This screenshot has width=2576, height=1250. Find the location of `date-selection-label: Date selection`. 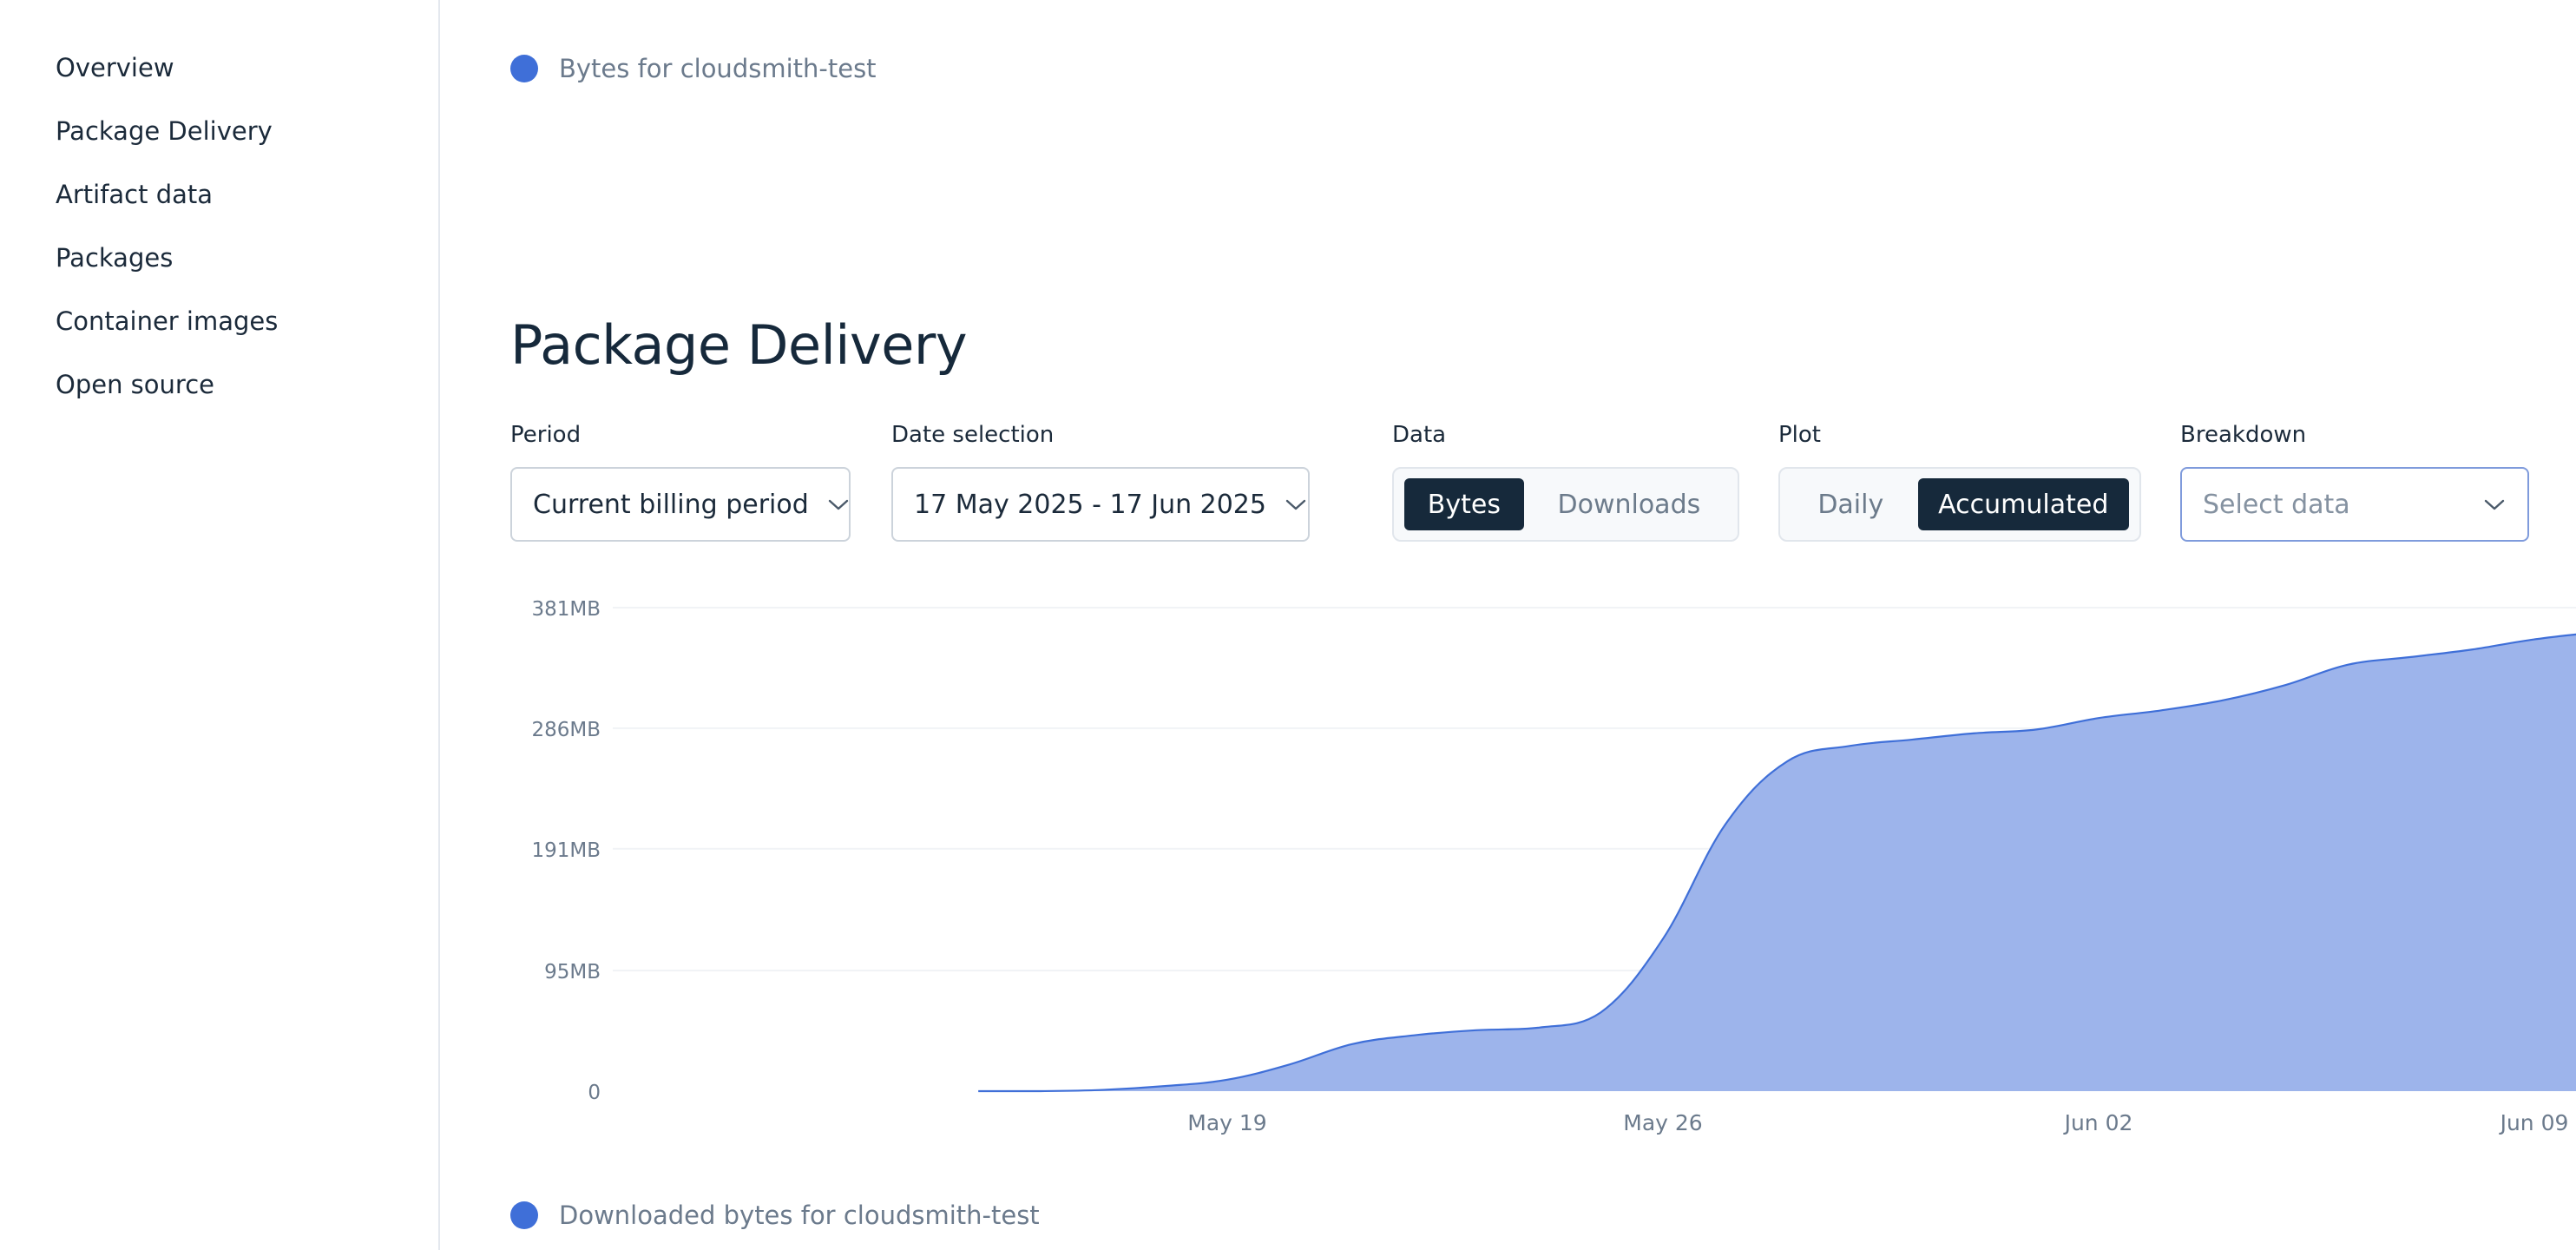

date-selection-label: Date selection is located at coordinates (973, 435).